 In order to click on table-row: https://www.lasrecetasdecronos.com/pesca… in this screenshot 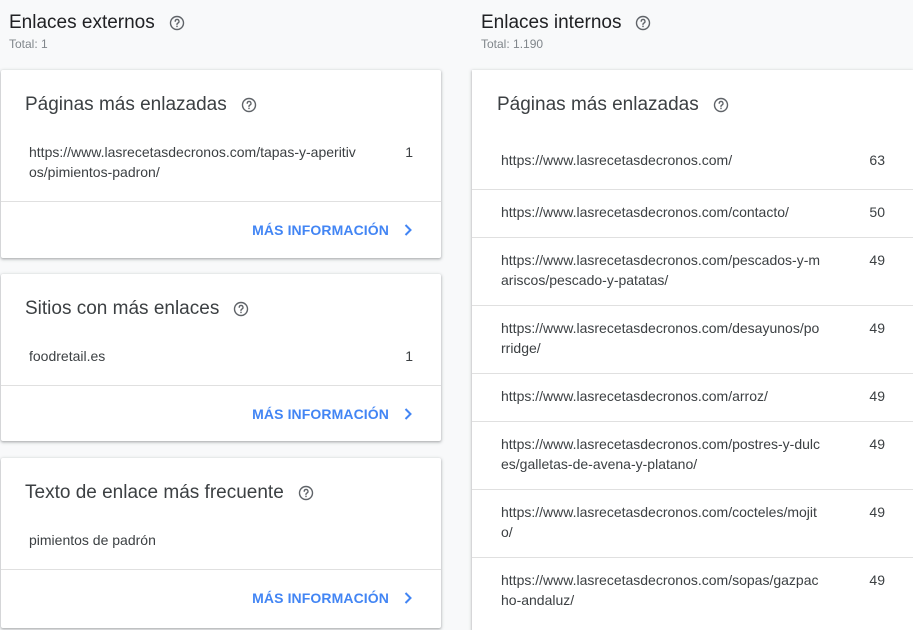, I will do `click(692, 272)`.